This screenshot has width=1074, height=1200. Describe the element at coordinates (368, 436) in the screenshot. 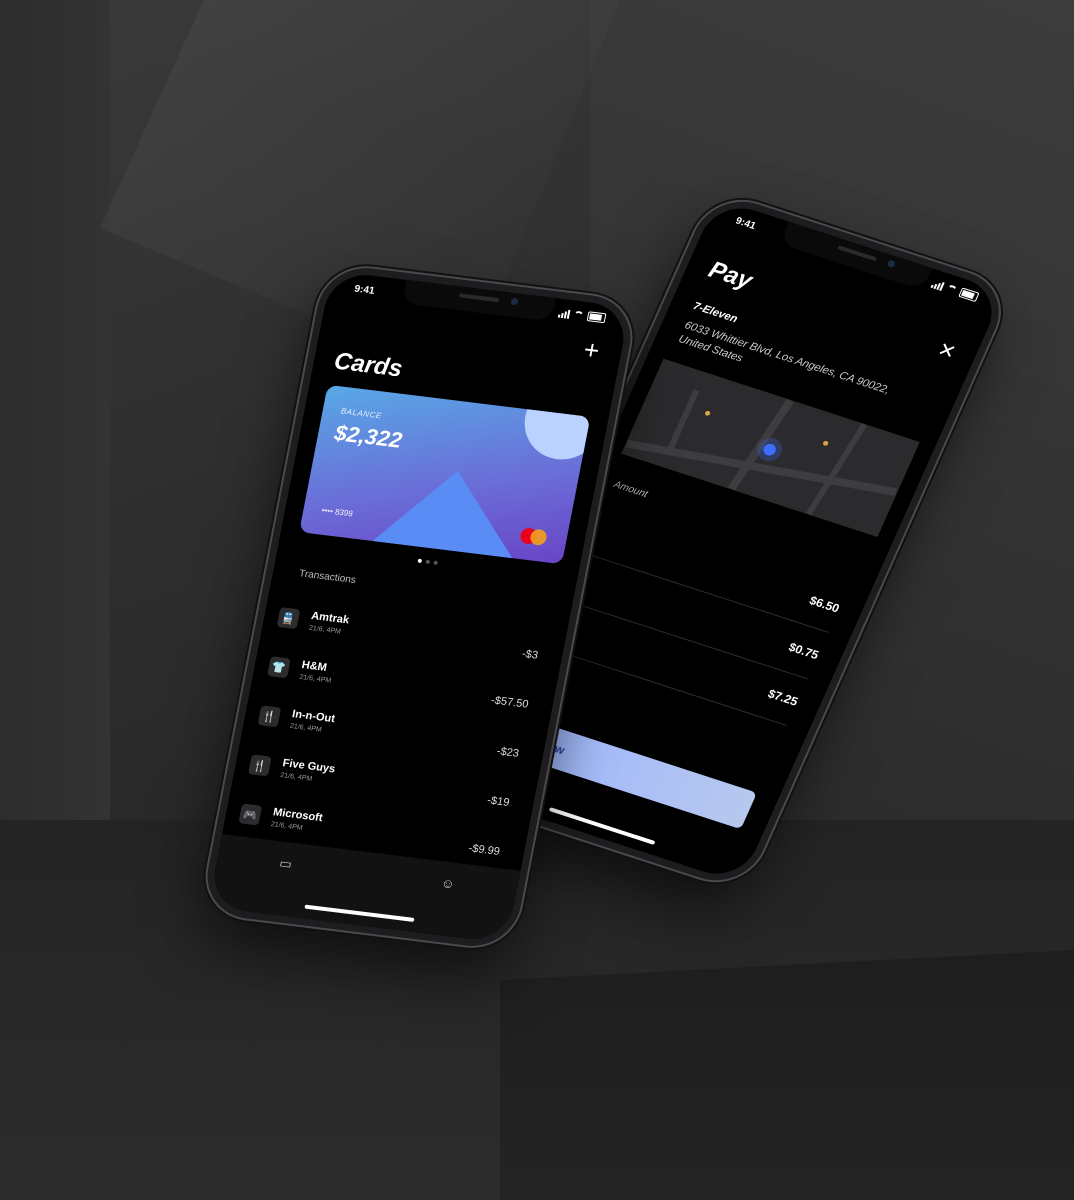

I see `card-balance: $2,322` at that location.